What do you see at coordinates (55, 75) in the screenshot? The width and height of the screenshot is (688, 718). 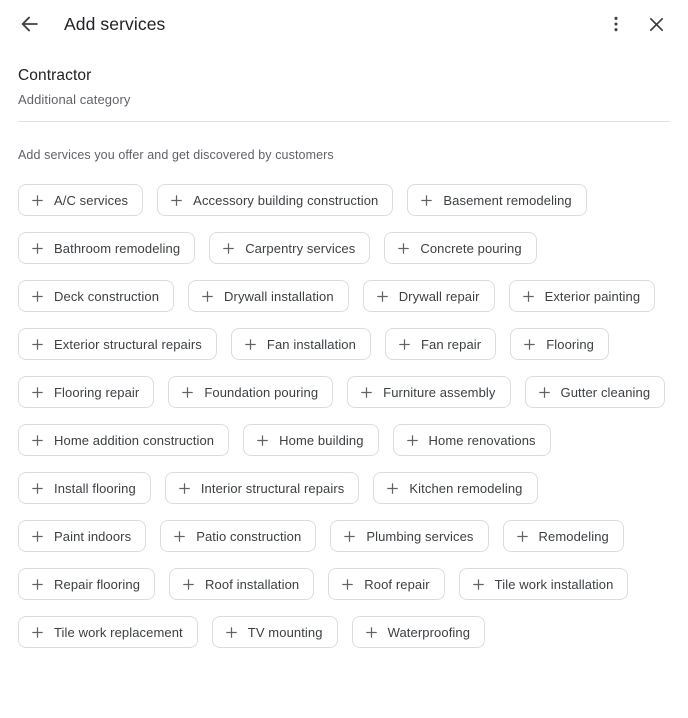 I see `category-name: Contractor` at bounding box center [55, 75].